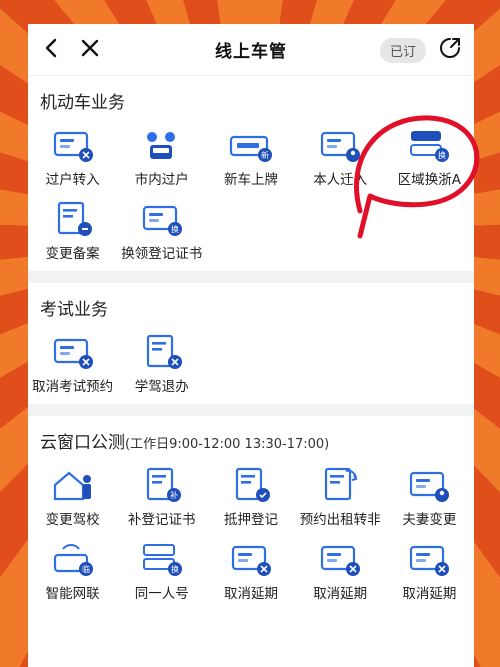  What do you see at coordinates (429, 520) in the screenshot?
I see `service-label: 夫妻变更` at bounding box center [429, 520].